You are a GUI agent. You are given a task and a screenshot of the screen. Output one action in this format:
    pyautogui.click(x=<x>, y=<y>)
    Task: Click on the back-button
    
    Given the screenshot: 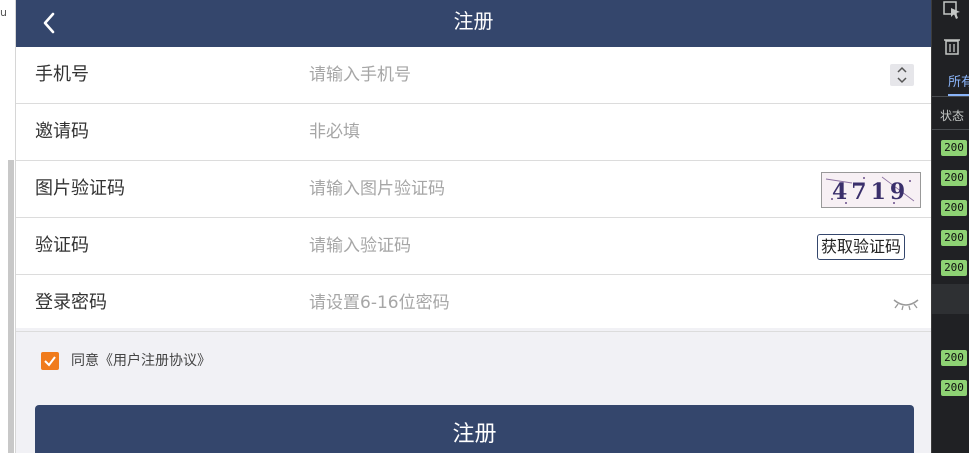 What is the action you would take?
    pyautogui.click(x=50, y=23)
    